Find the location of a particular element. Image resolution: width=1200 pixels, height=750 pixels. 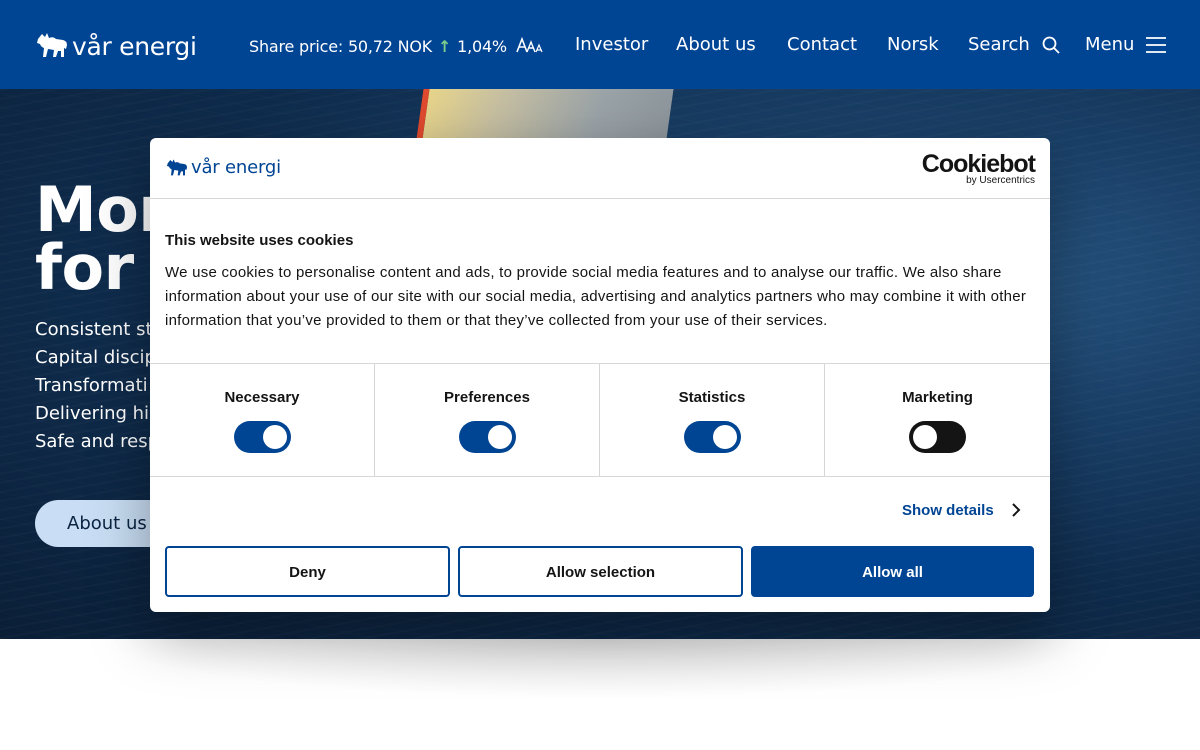

brand-logo-text: vår energi is located at coordinates (134, 46).